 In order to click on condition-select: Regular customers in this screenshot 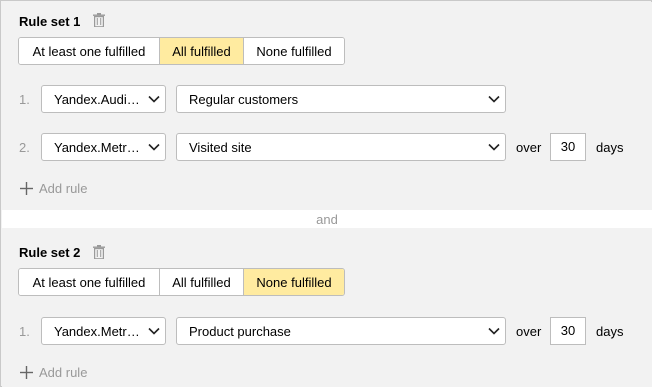, I will do `click(341, 99)`.